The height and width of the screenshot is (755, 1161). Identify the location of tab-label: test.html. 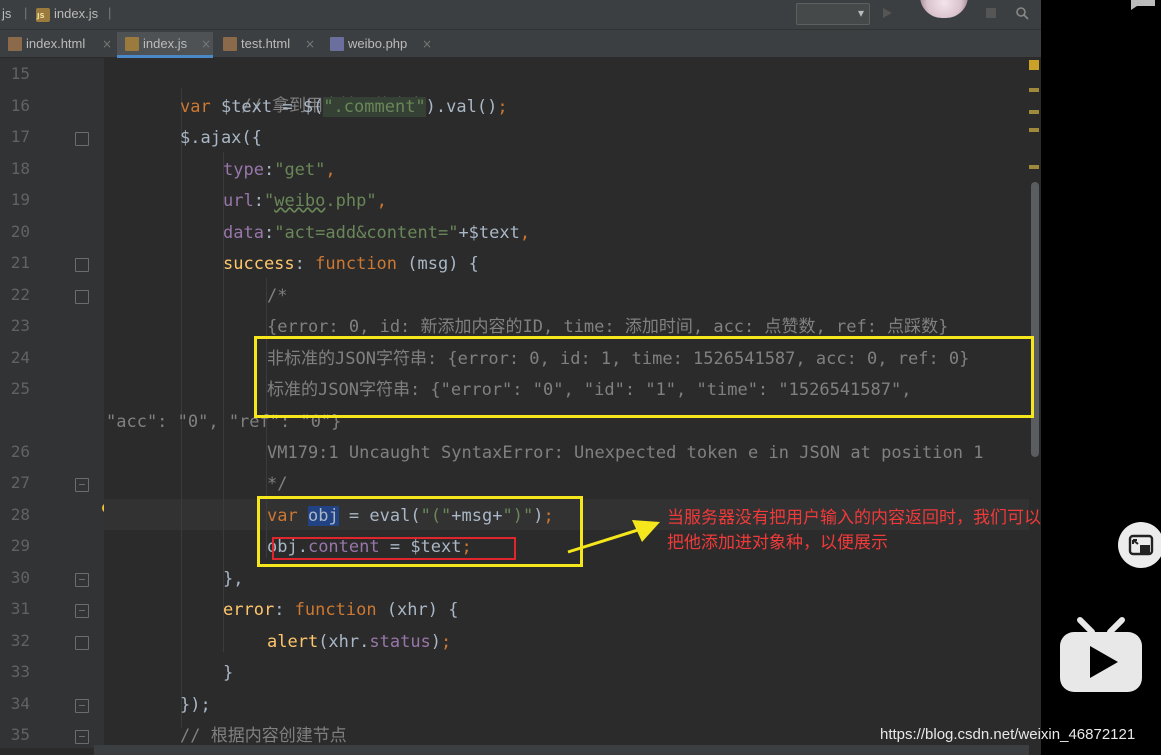
(266, 43).